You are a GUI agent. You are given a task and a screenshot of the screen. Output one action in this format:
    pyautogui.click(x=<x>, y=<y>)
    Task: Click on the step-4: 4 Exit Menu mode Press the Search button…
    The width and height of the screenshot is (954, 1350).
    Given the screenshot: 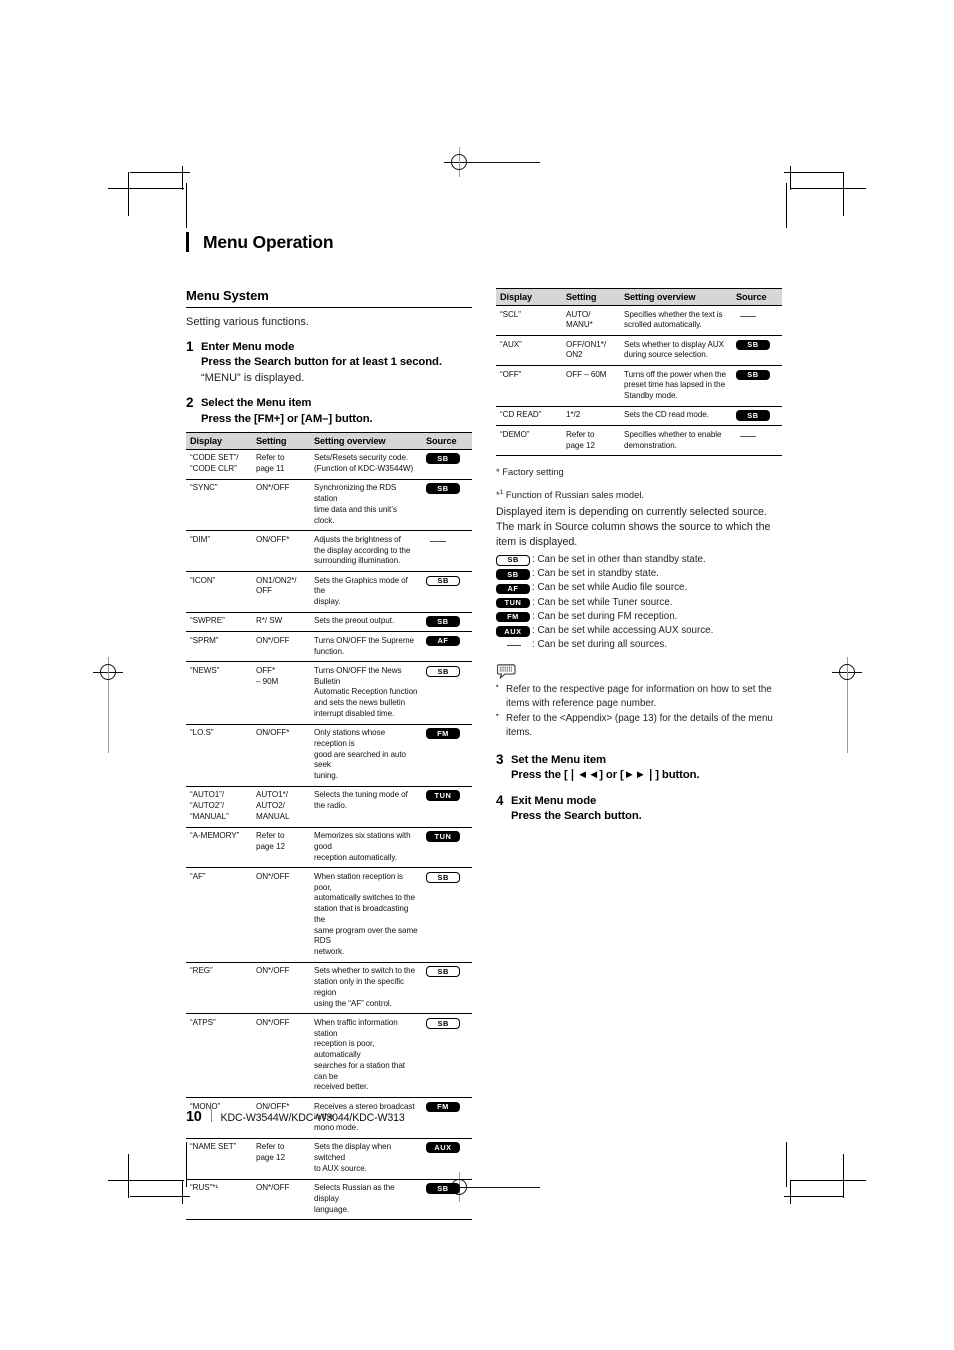 What is the action you would take?
    pyautogui.click(x=639, y=809)
    